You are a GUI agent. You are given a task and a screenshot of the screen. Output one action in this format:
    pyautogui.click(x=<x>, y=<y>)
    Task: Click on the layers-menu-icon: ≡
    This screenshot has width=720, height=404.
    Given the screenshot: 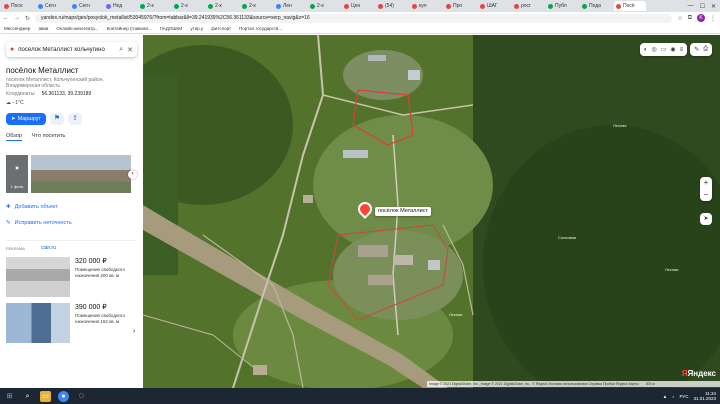 What is the action you would take?
    pyautogui.click(x=682, y=50)
    